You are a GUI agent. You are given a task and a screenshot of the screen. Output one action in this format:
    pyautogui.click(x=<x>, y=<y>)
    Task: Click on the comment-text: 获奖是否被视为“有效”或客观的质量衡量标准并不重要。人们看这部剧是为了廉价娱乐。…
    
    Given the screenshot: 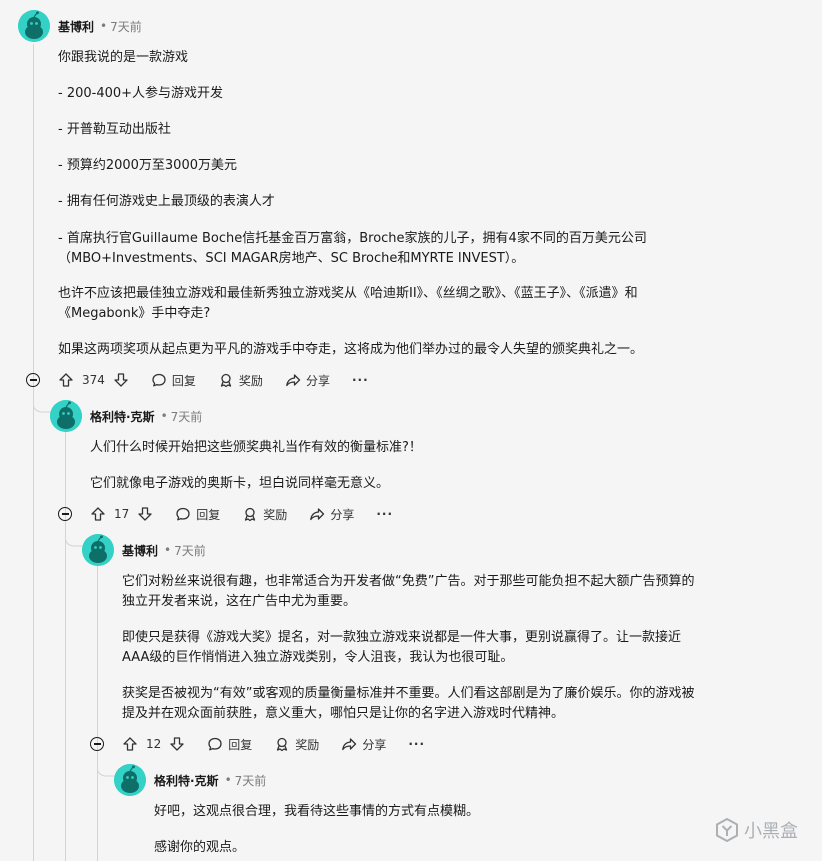 What is the action you would take?
    pyautogui.click(x=408, y=693)
    